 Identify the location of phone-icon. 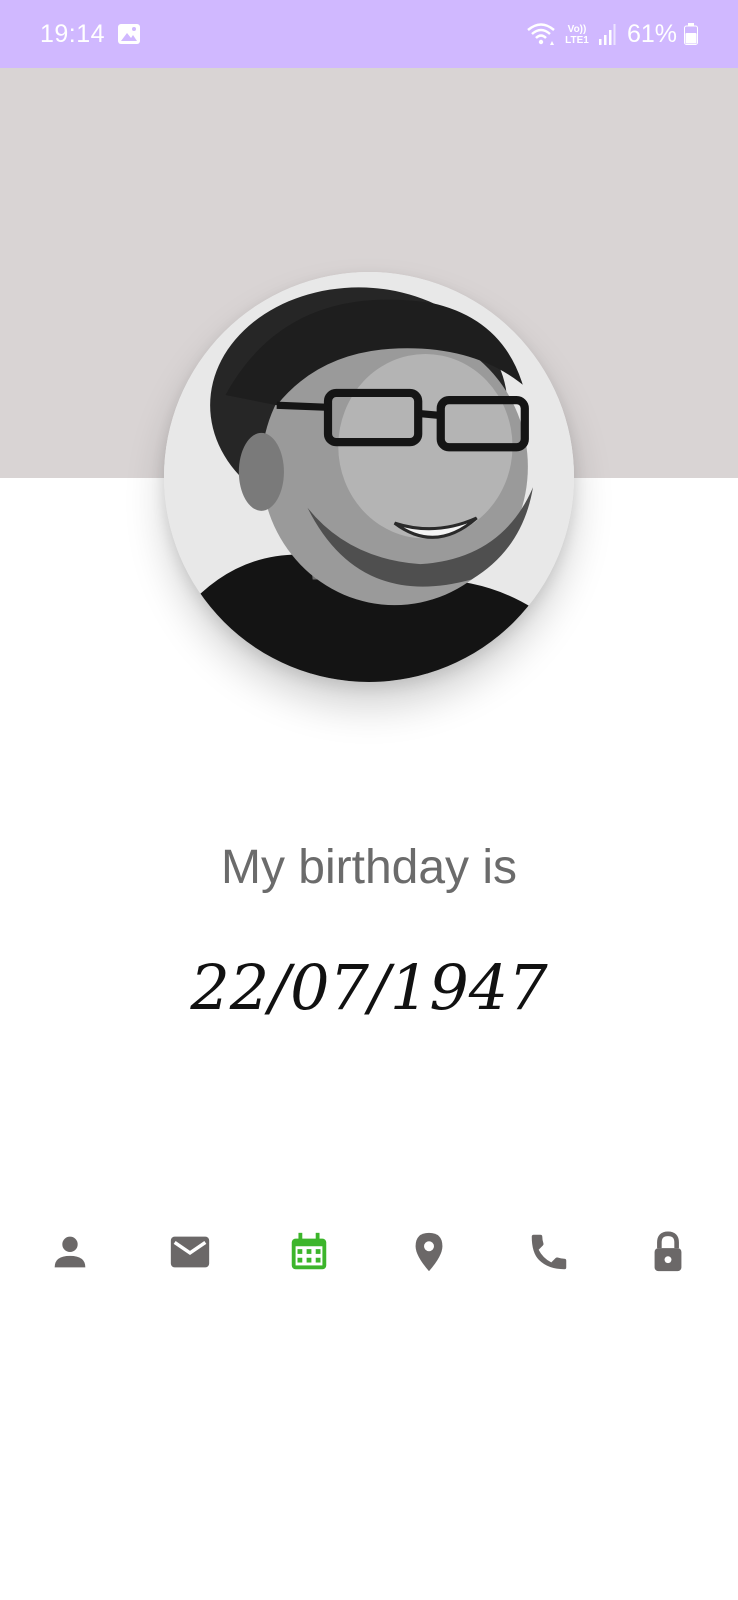
(549, 1252).